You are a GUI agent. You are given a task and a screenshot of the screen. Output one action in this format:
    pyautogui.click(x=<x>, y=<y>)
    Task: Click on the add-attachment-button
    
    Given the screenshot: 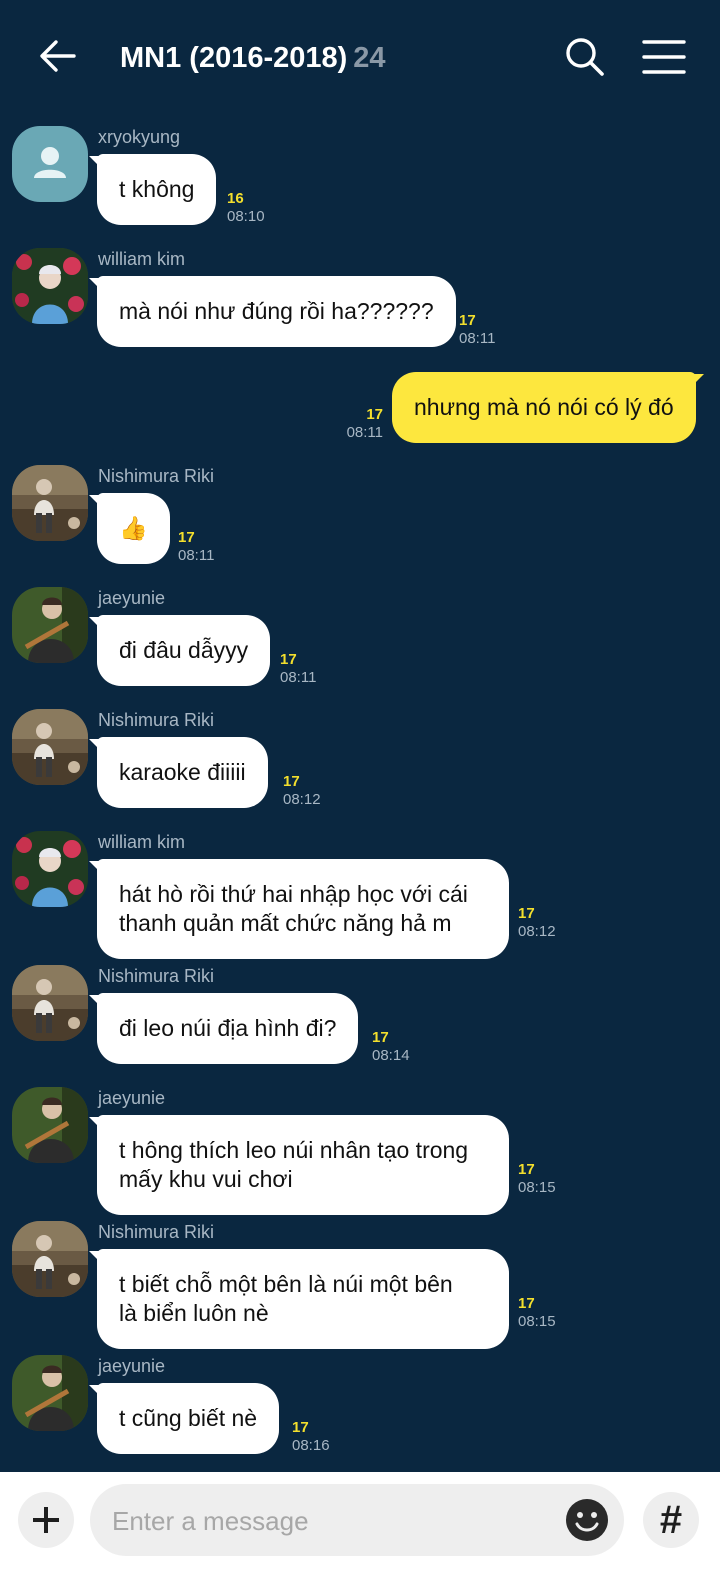 What is the action you would take?
    pyautogui.click(x=46, y=1520)
    